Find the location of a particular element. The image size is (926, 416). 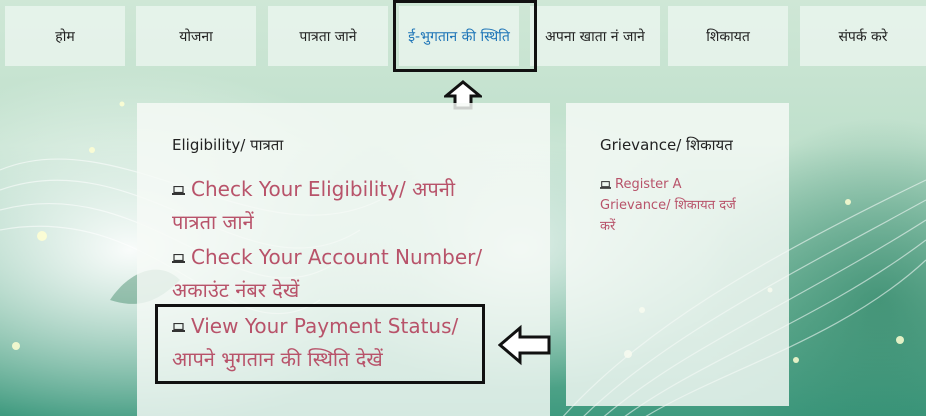

nav-item-account-number: अपना खाता नं जाने is located at coordinates (595, 36).